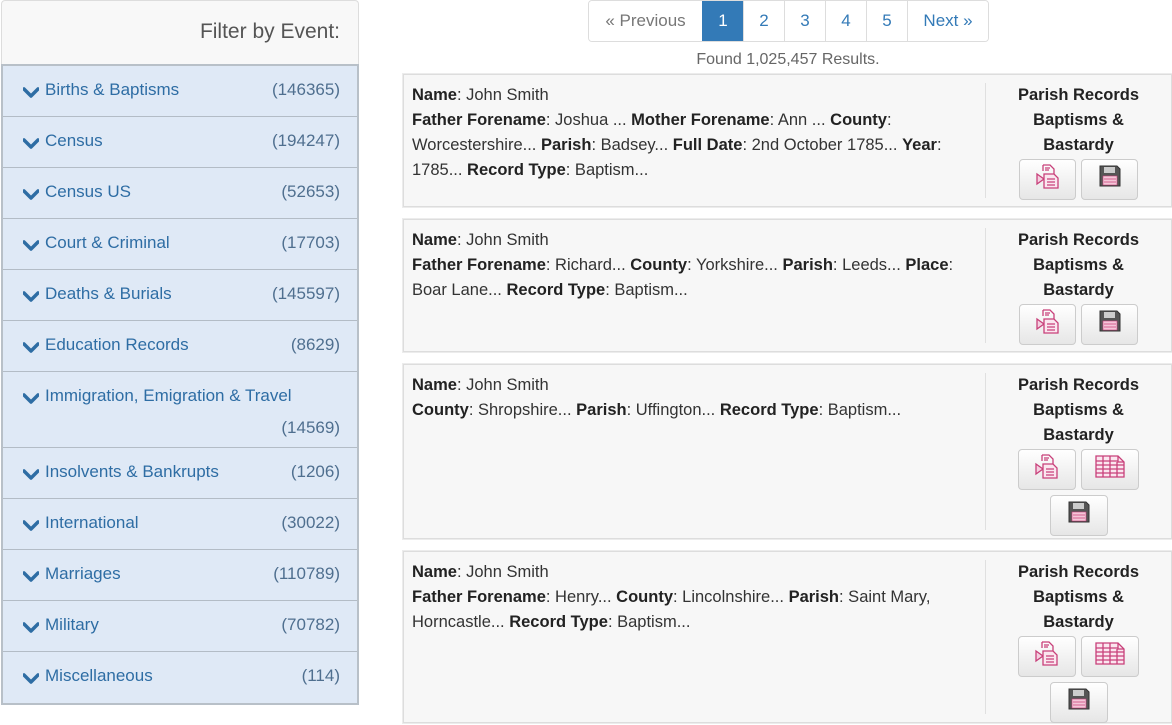 The image size is (1172, 725). I want to click on next-page-button: Next », so click(947, 21).